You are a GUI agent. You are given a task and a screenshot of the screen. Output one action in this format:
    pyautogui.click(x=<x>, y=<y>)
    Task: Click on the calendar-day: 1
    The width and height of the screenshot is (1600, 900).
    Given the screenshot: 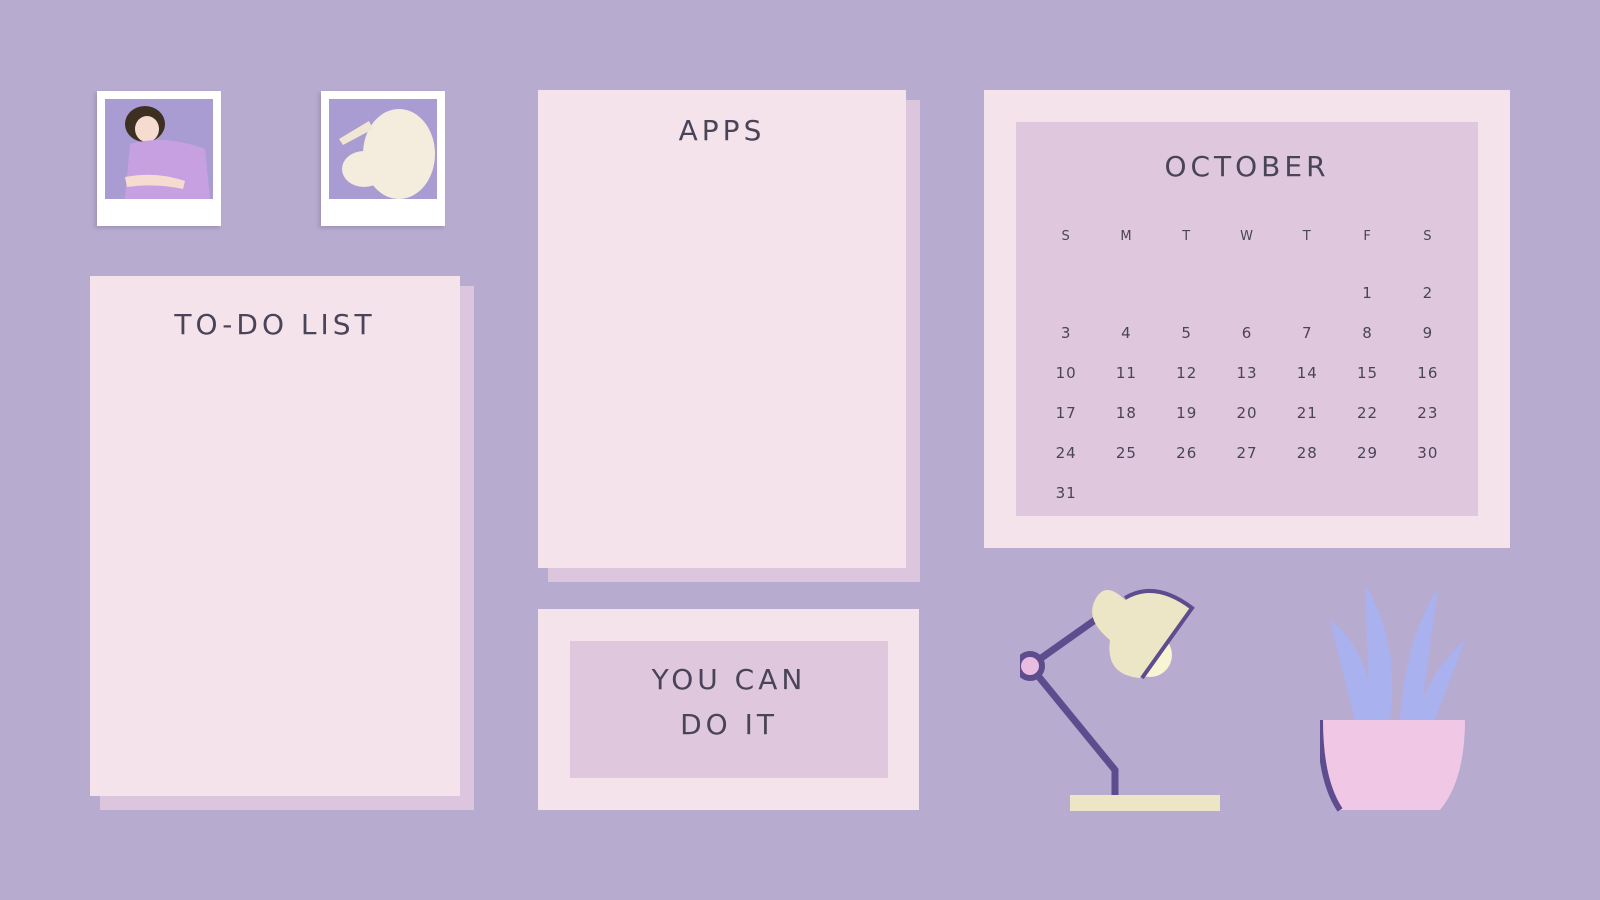 What is the action you would take?
    pyautogui.click(x=1367, y=293)
    